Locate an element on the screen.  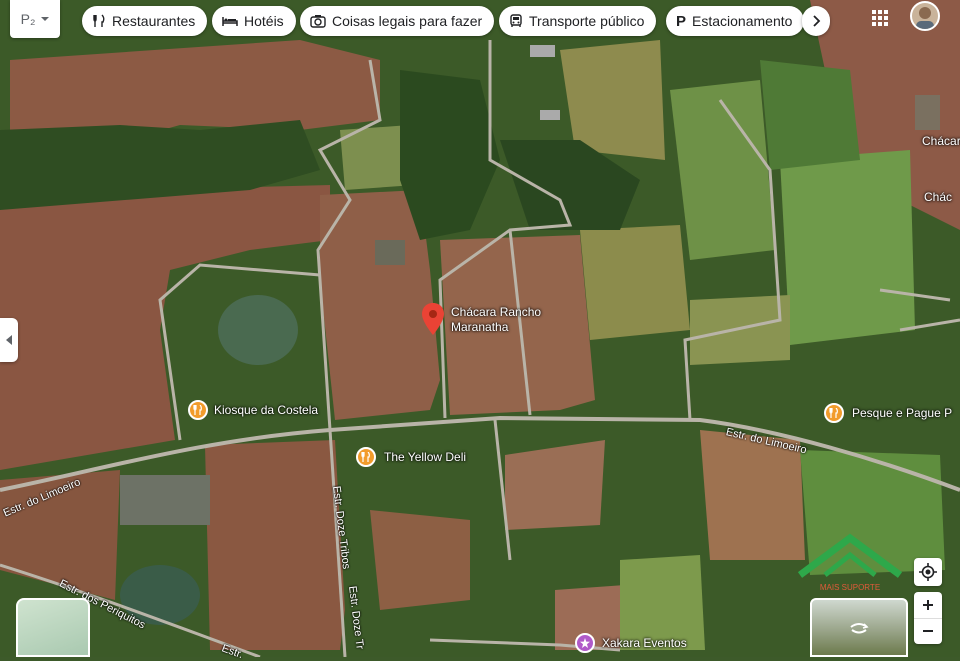
crosshair-icon is located at coordinates (928, 572).